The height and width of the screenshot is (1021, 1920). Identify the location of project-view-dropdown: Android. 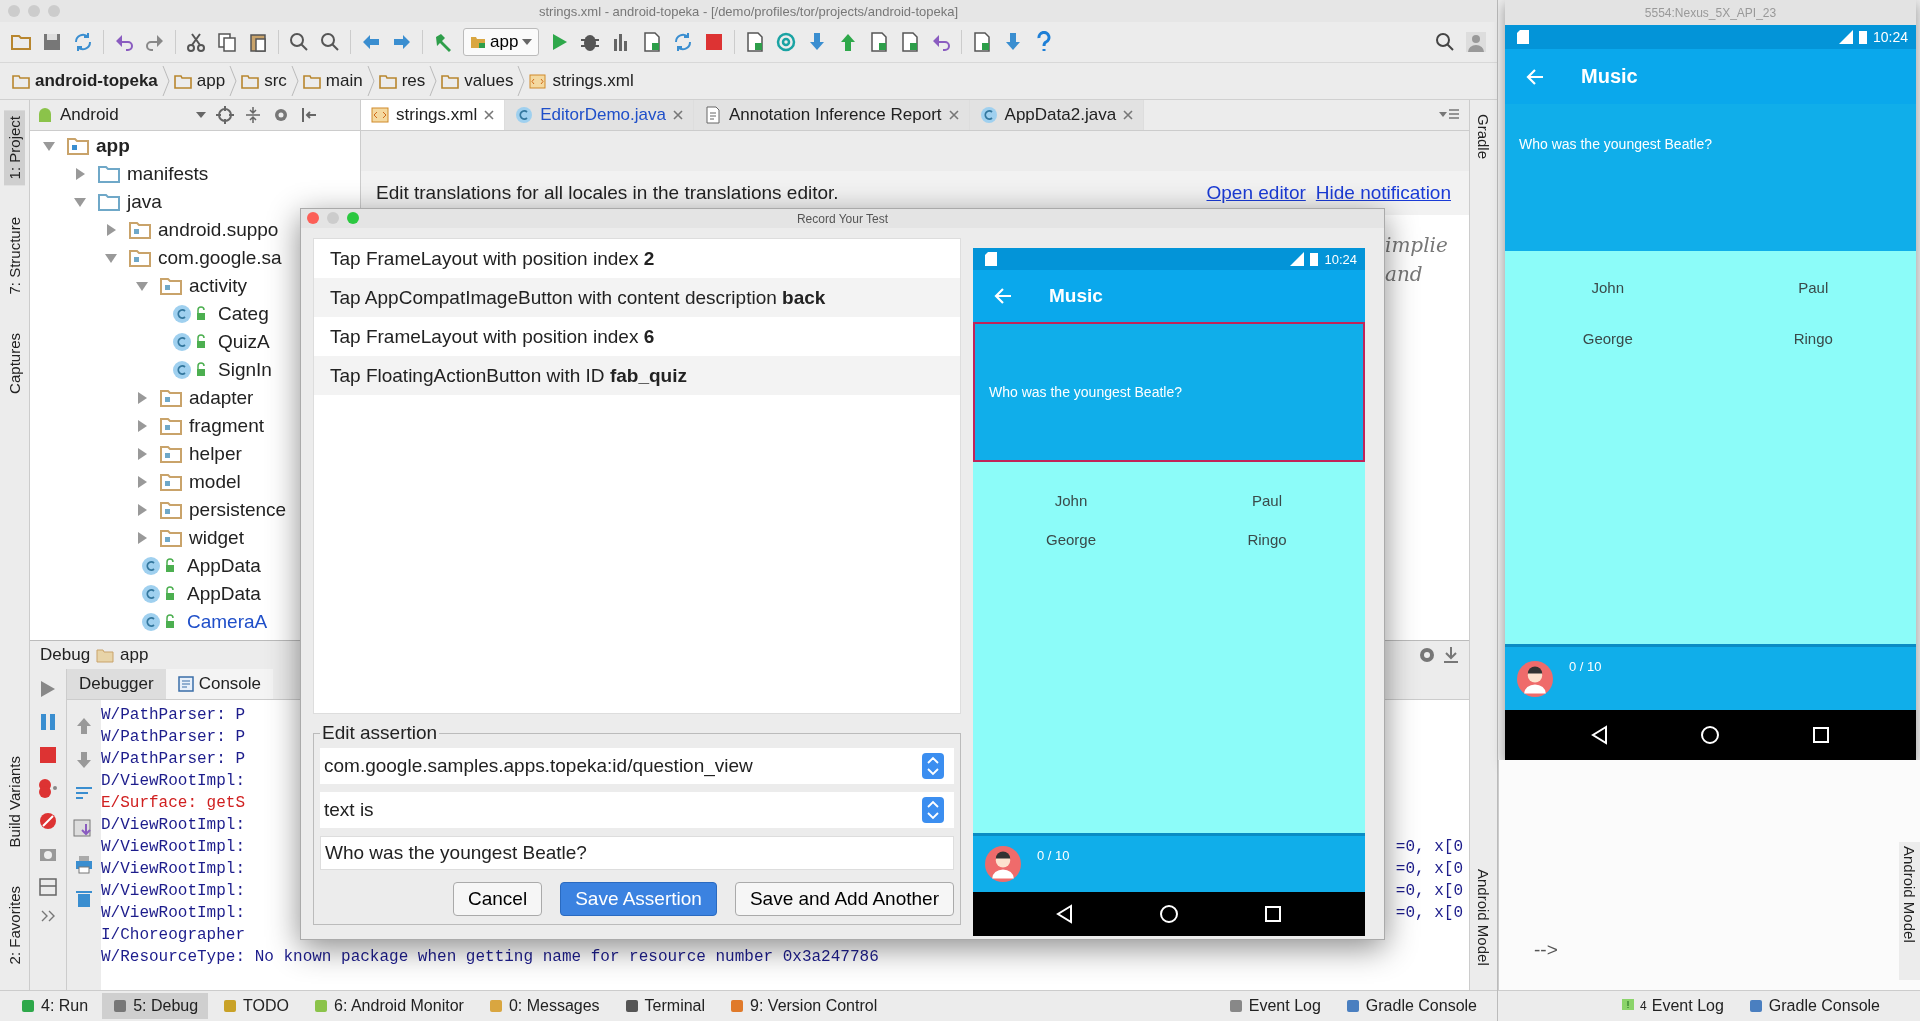
(121, 115).